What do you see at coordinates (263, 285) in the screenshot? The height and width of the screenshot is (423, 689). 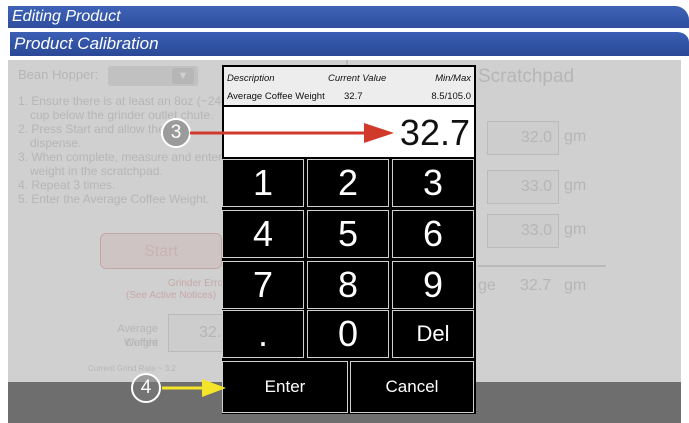 I see `key-7: 7` at bounding box center [263, 285].